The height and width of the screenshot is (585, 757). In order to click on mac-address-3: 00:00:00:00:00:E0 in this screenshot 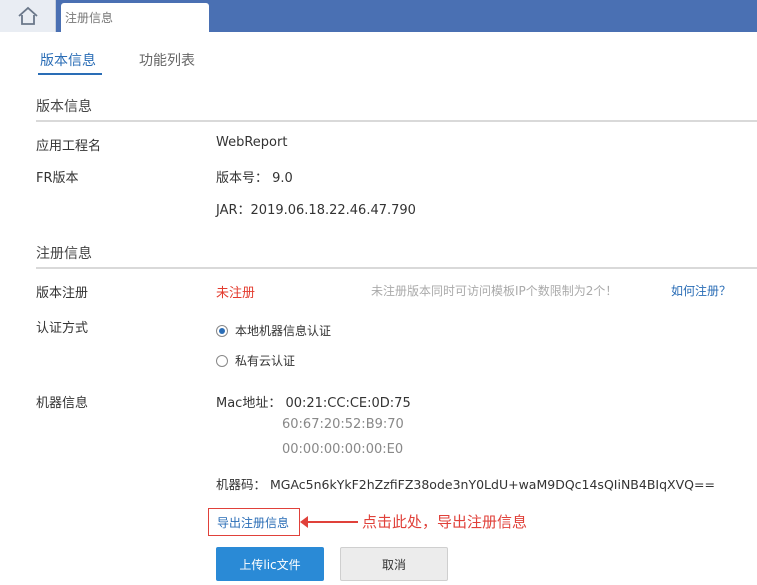, I will do `click(343, 449)`.